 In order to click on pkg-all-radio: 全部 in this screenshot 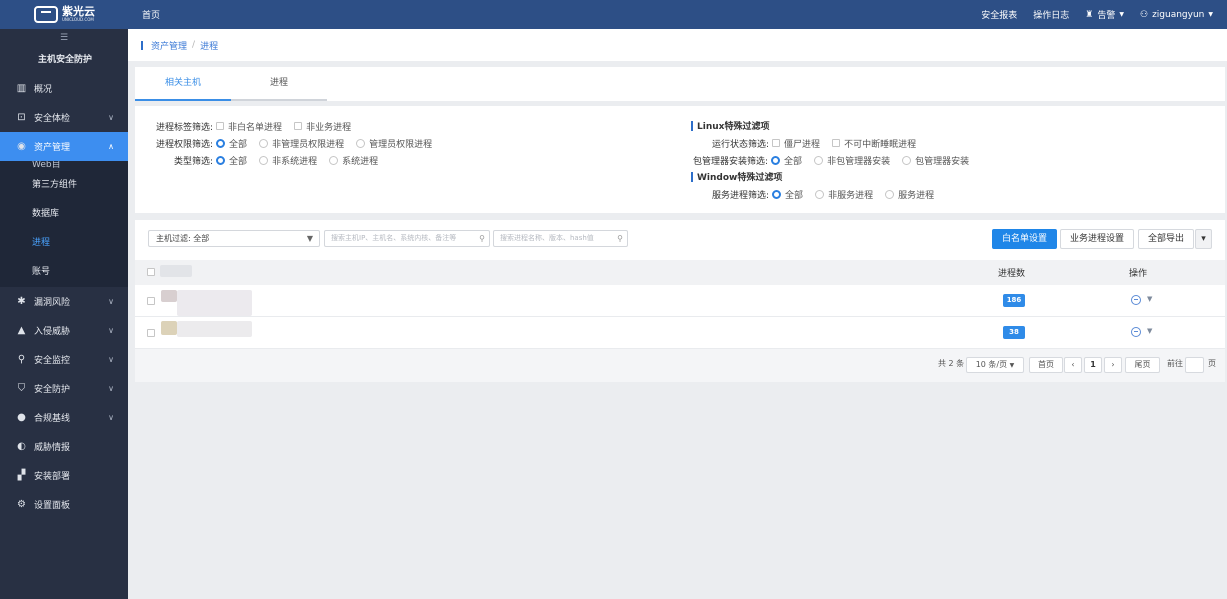, I will do `click(786, 160)`.